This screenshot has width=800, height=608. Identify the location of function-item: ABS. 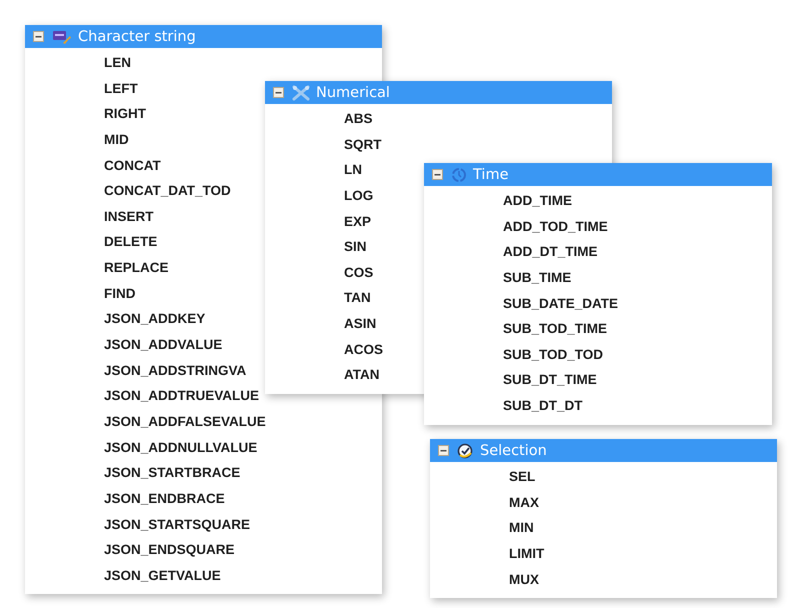
(358, 119).